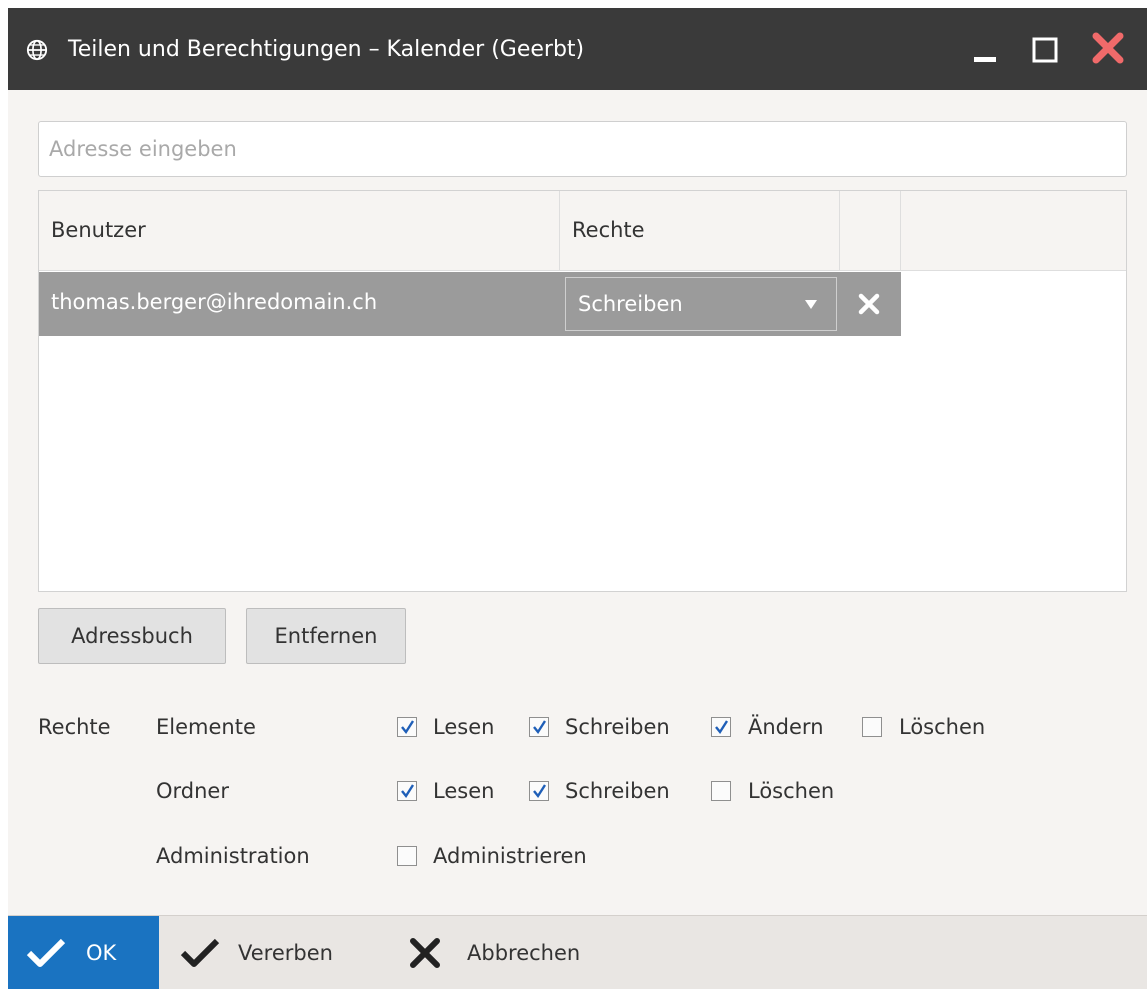  What do you see at coordinates (192, 791) in the screenshot?
I see `folder-label: Ordner` at bounding box center [192, 791].